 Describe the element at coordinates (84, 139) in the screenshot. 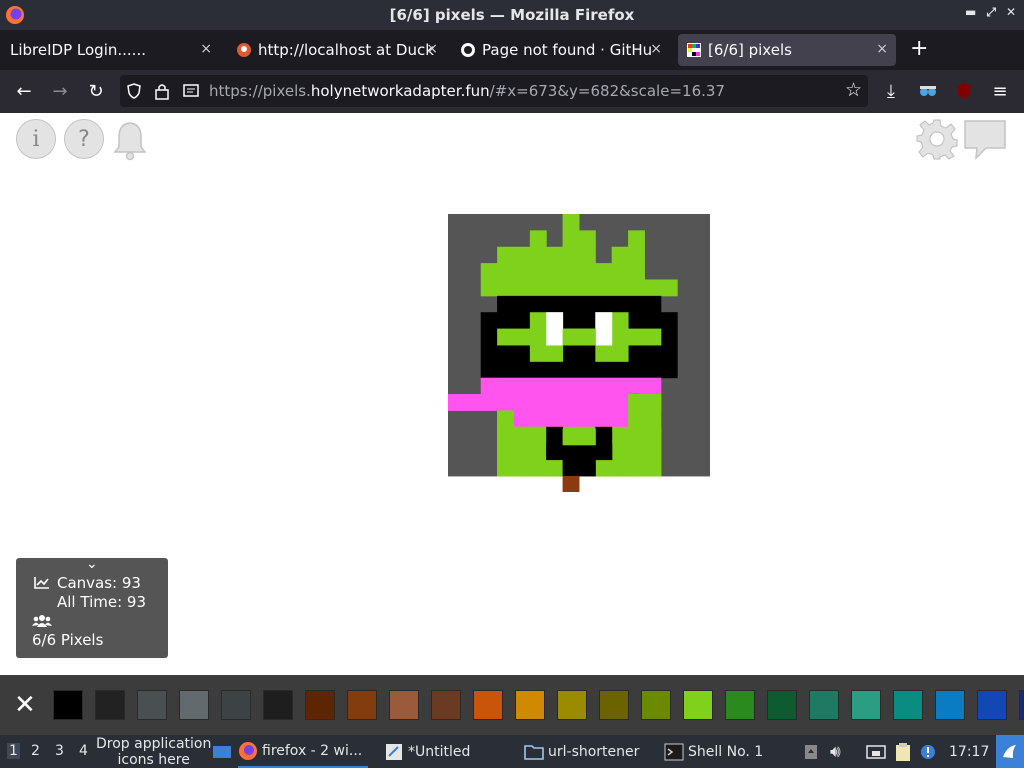

I see `help-icon: ?` at that location.